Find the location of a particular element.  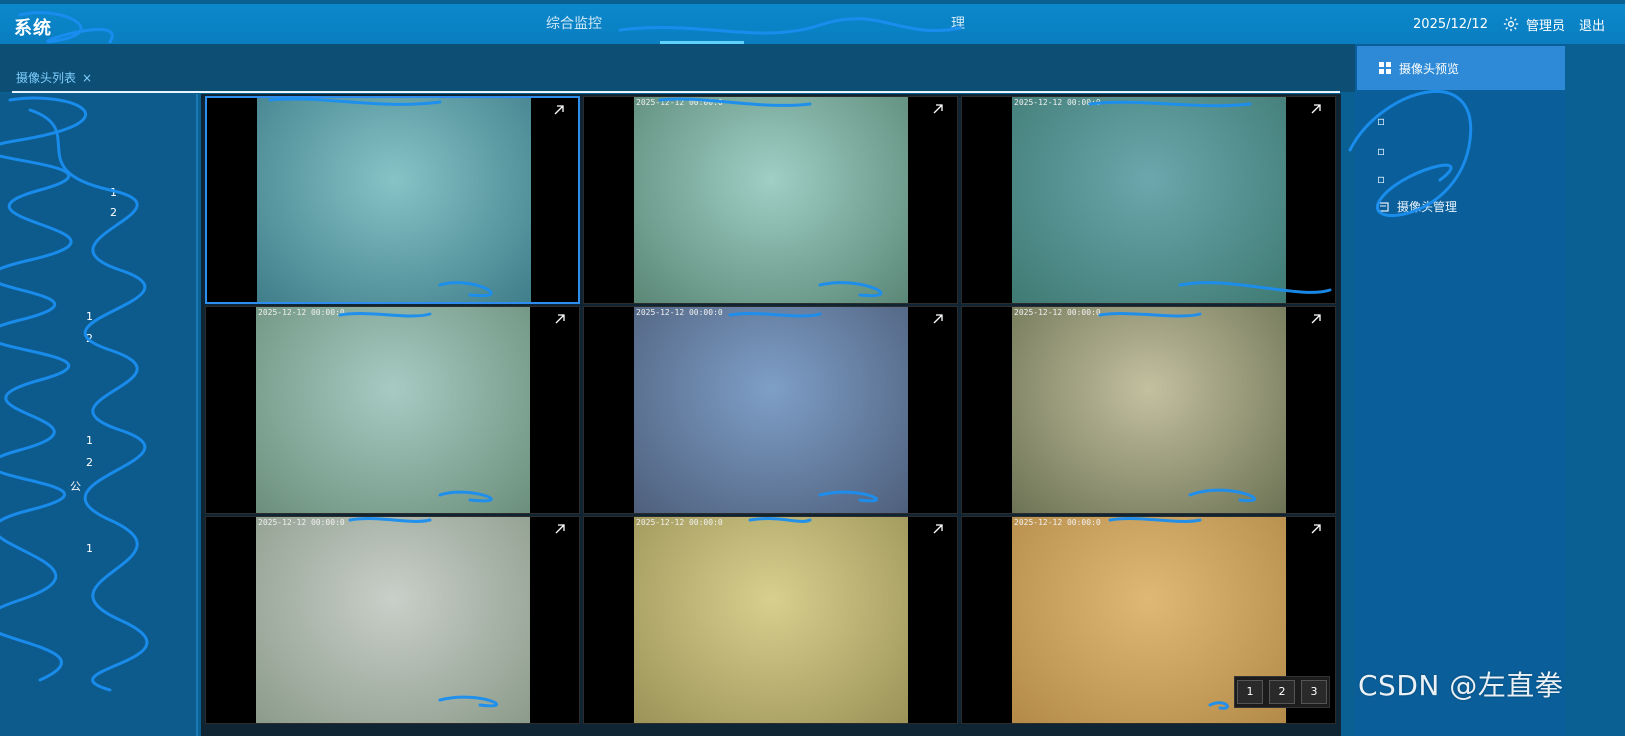

tab-underline is located at coordinates (676, 92).